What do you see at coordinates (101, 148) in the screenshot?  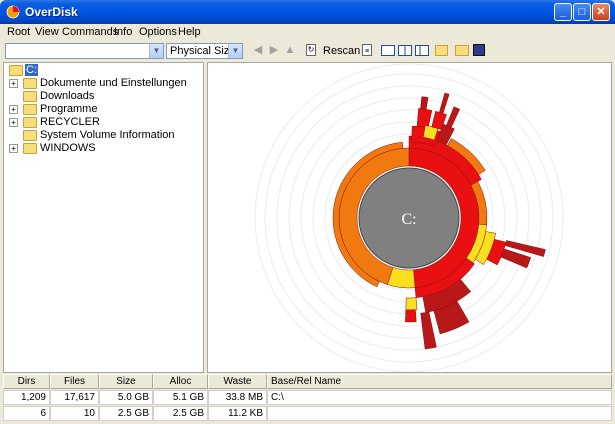 I see `tree-item: + WINDOWS` at bounding box center [101, 148].